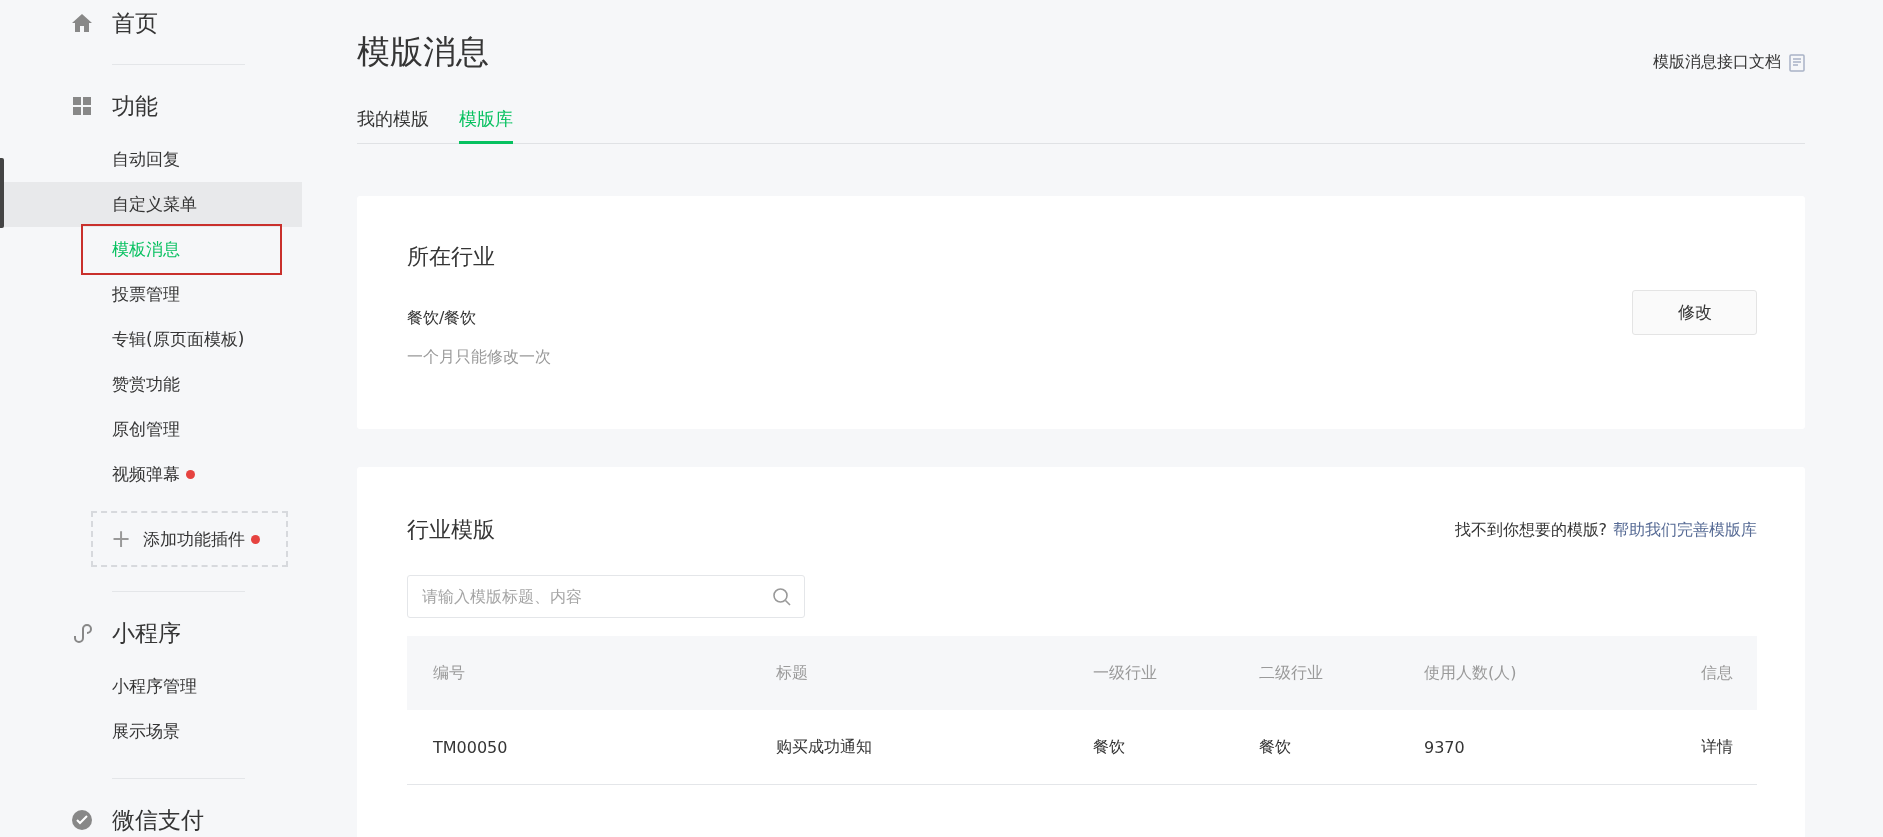 Image resolution: width=1883 pixels, height=837 pixels. Describe the element at coordinates (146, 159) in the screenshot. I see `sidebar-item: 自动回复` at that location.